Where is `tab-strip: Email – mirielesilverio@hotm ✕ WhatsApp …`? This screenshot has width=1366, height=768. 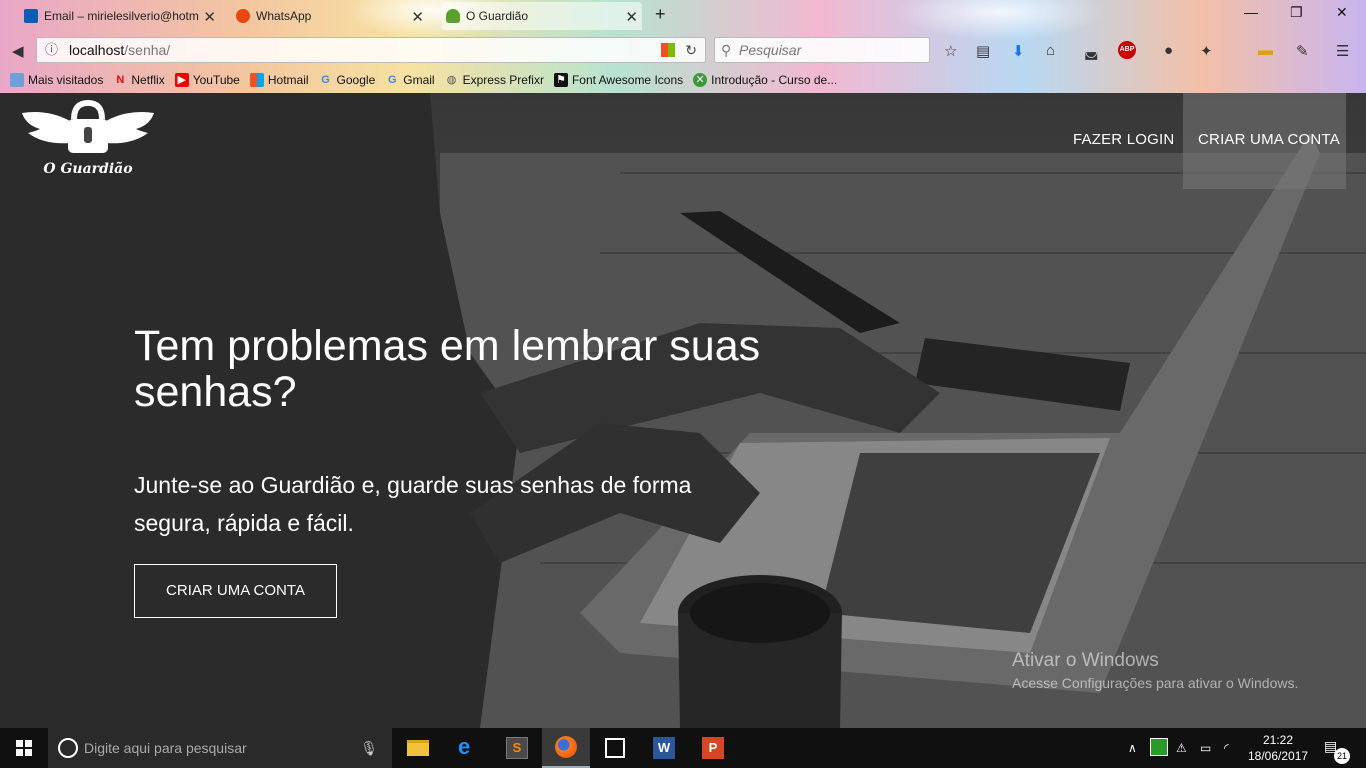
tab-strip: Email – mirielesilverio@hotm ✕ WhatsApp … is located at coordinates (683, 16).